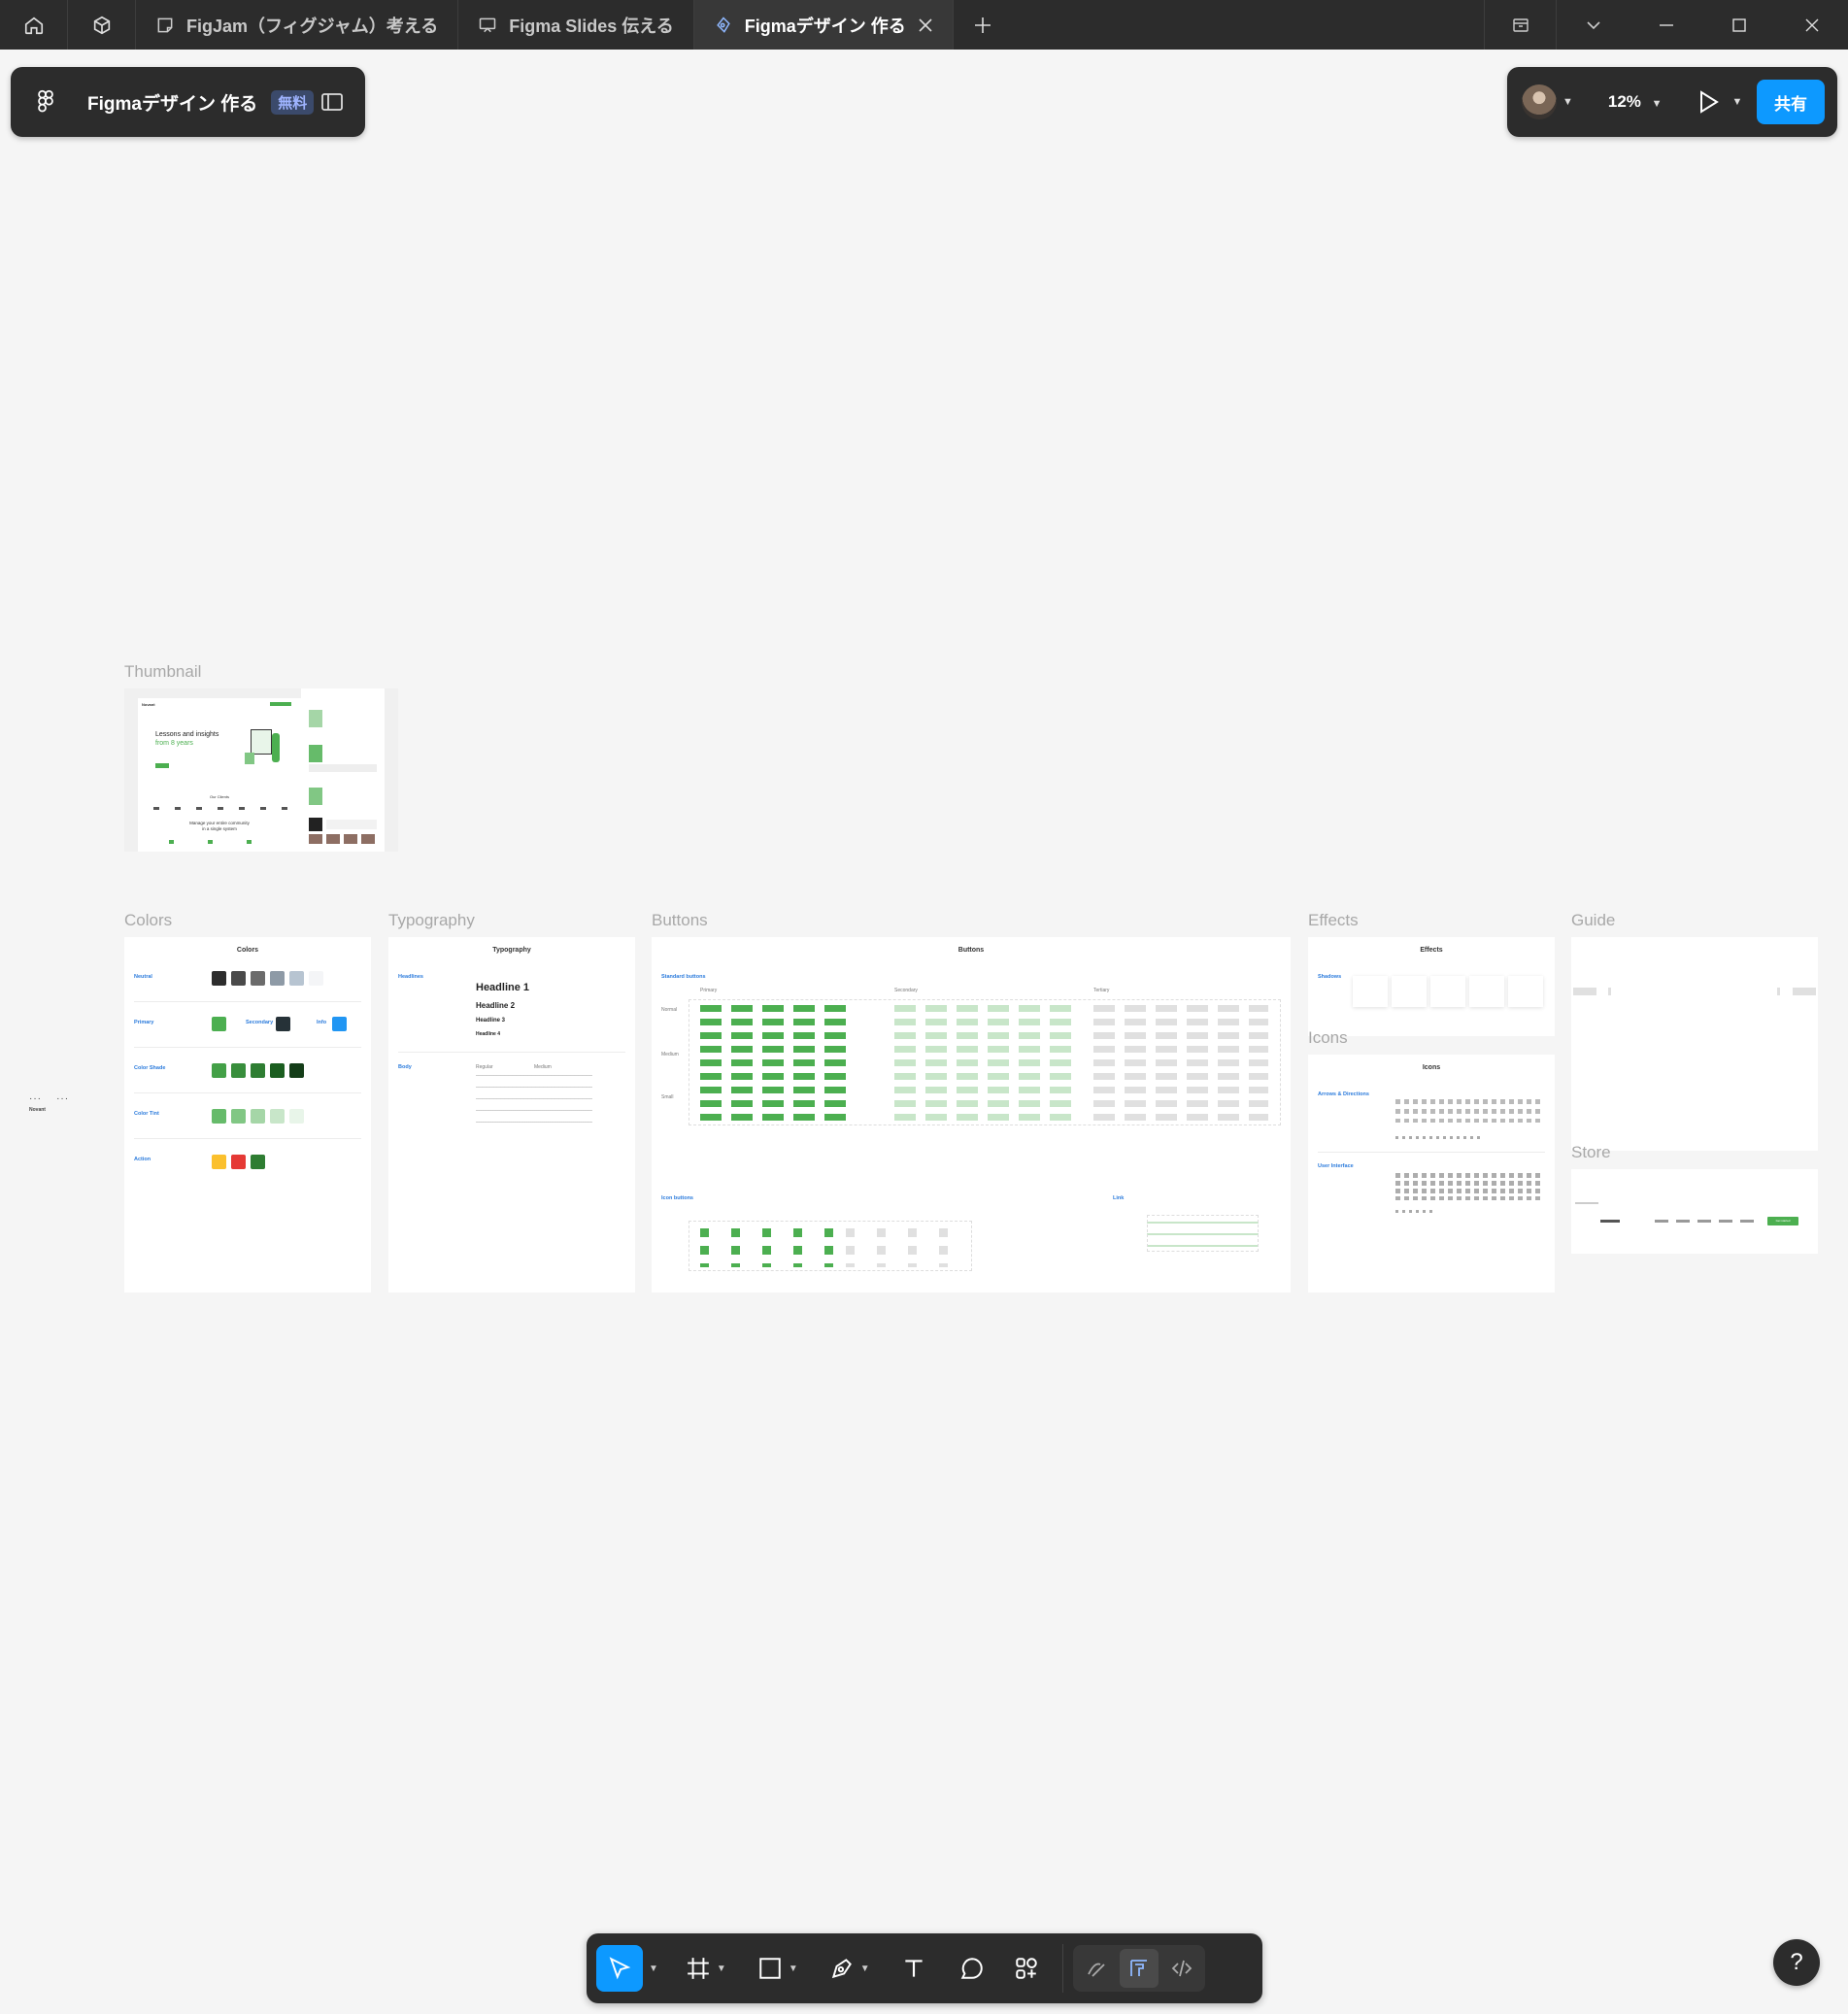  I want to click on code-icon, so click(1181, 1968).